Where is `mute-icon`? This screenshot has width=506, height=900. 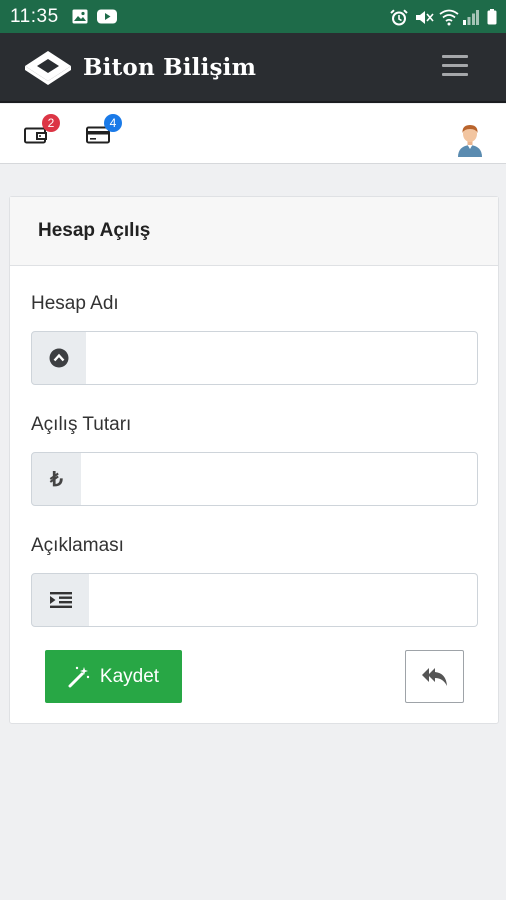 mute-icon is located at coordinates (425, 17).